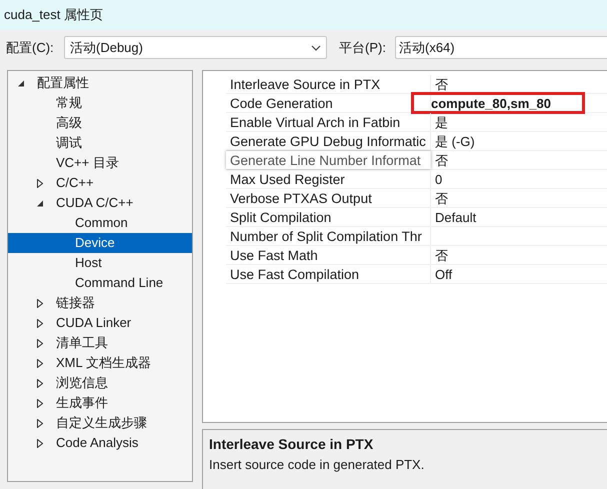  I want to click on tree-item: 清单工具, so click(100, 343).